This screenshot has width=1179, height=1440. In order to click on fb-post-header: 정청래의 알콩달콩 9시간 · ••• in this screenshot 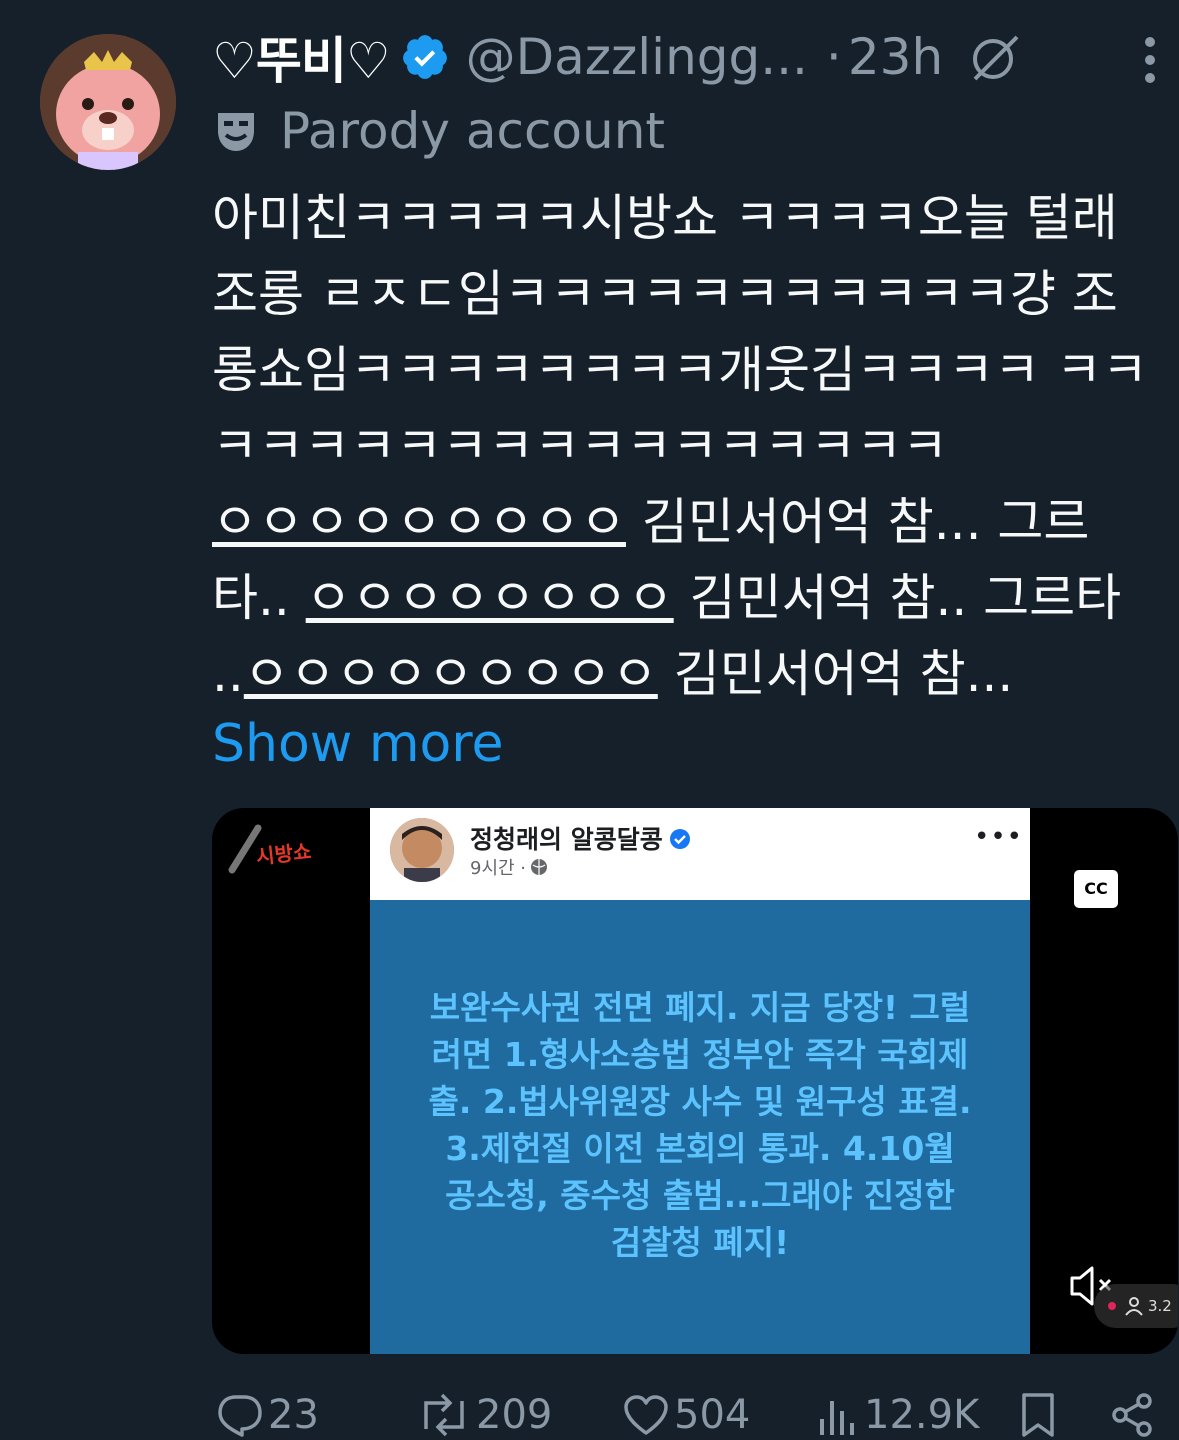, I will do `click(700, 854)`.